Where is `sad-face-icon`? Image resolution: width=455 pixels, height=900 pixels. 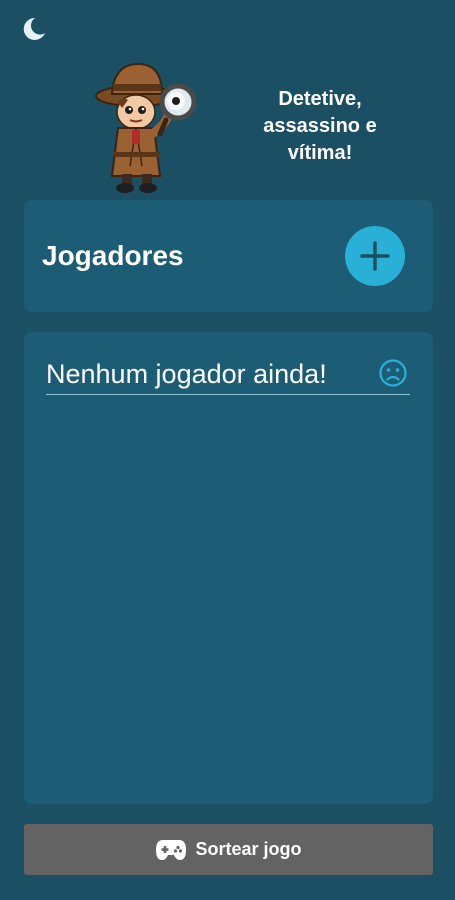
sad-face-icon is located at coordinates (393, 373).